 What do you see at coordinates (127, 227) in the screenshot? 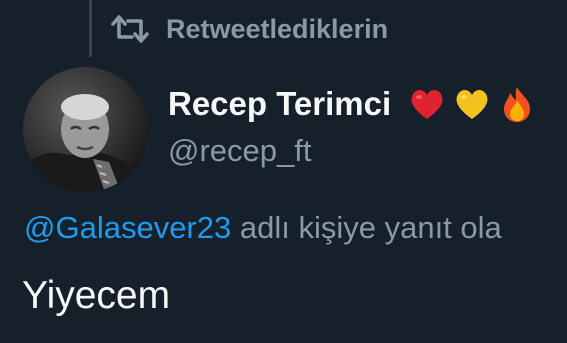
I see `reply-mention-link: @Galasever23` at bounding box center [127, 227].